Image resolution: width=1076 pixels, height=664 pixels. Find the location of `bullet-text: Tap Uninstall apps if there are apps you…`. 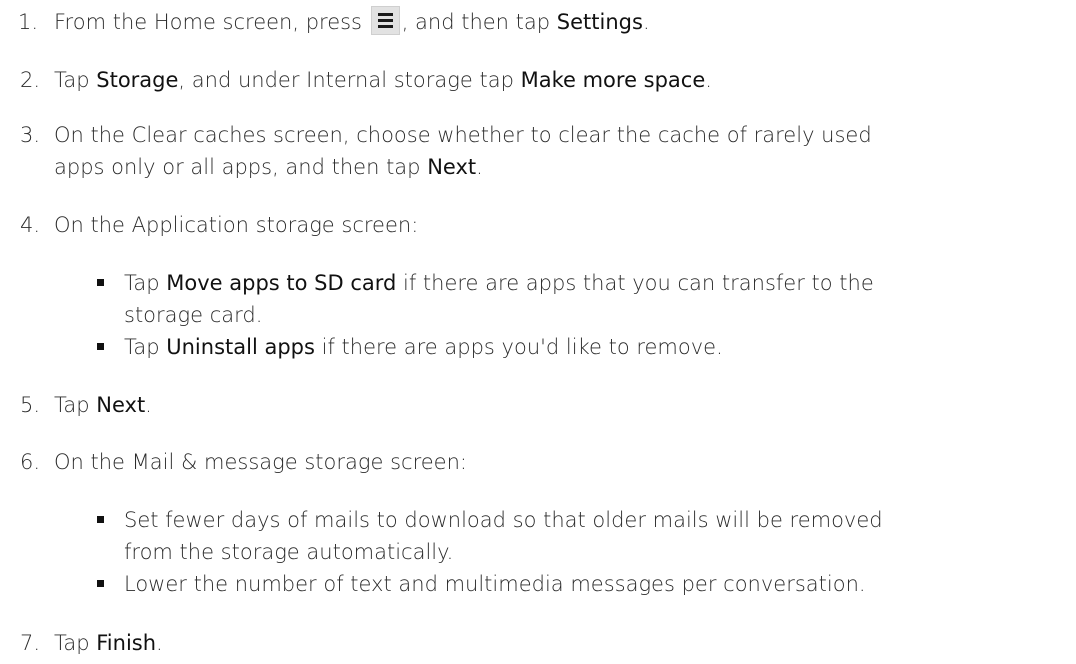

bullet-text: Tap Uninstall apps if there are apps you… is located at coordinates (600, 347).